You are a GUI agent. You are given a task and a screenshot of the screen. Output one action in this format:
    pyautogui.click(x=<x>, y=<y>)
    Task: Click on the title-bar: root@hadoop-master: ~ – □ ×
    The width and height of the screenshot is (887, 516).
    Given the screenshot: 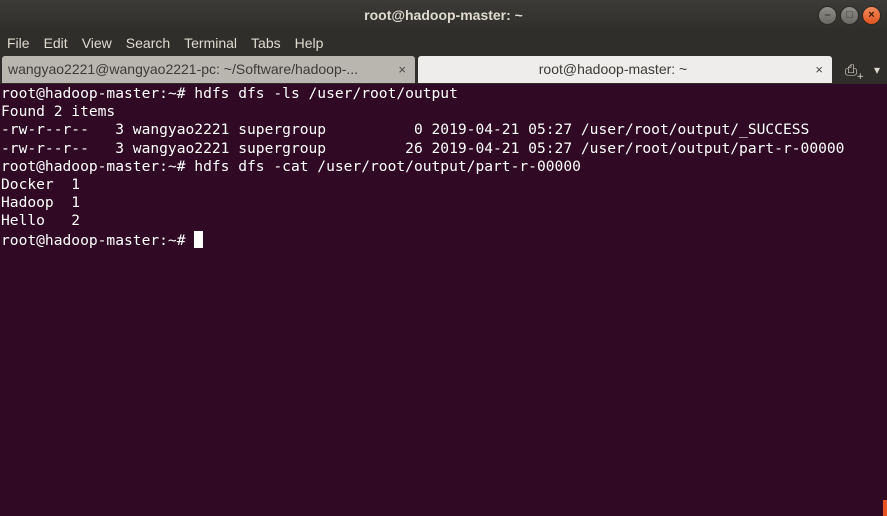 What is the action you would take?
    pyautogui.click(x=443, y=15)
    